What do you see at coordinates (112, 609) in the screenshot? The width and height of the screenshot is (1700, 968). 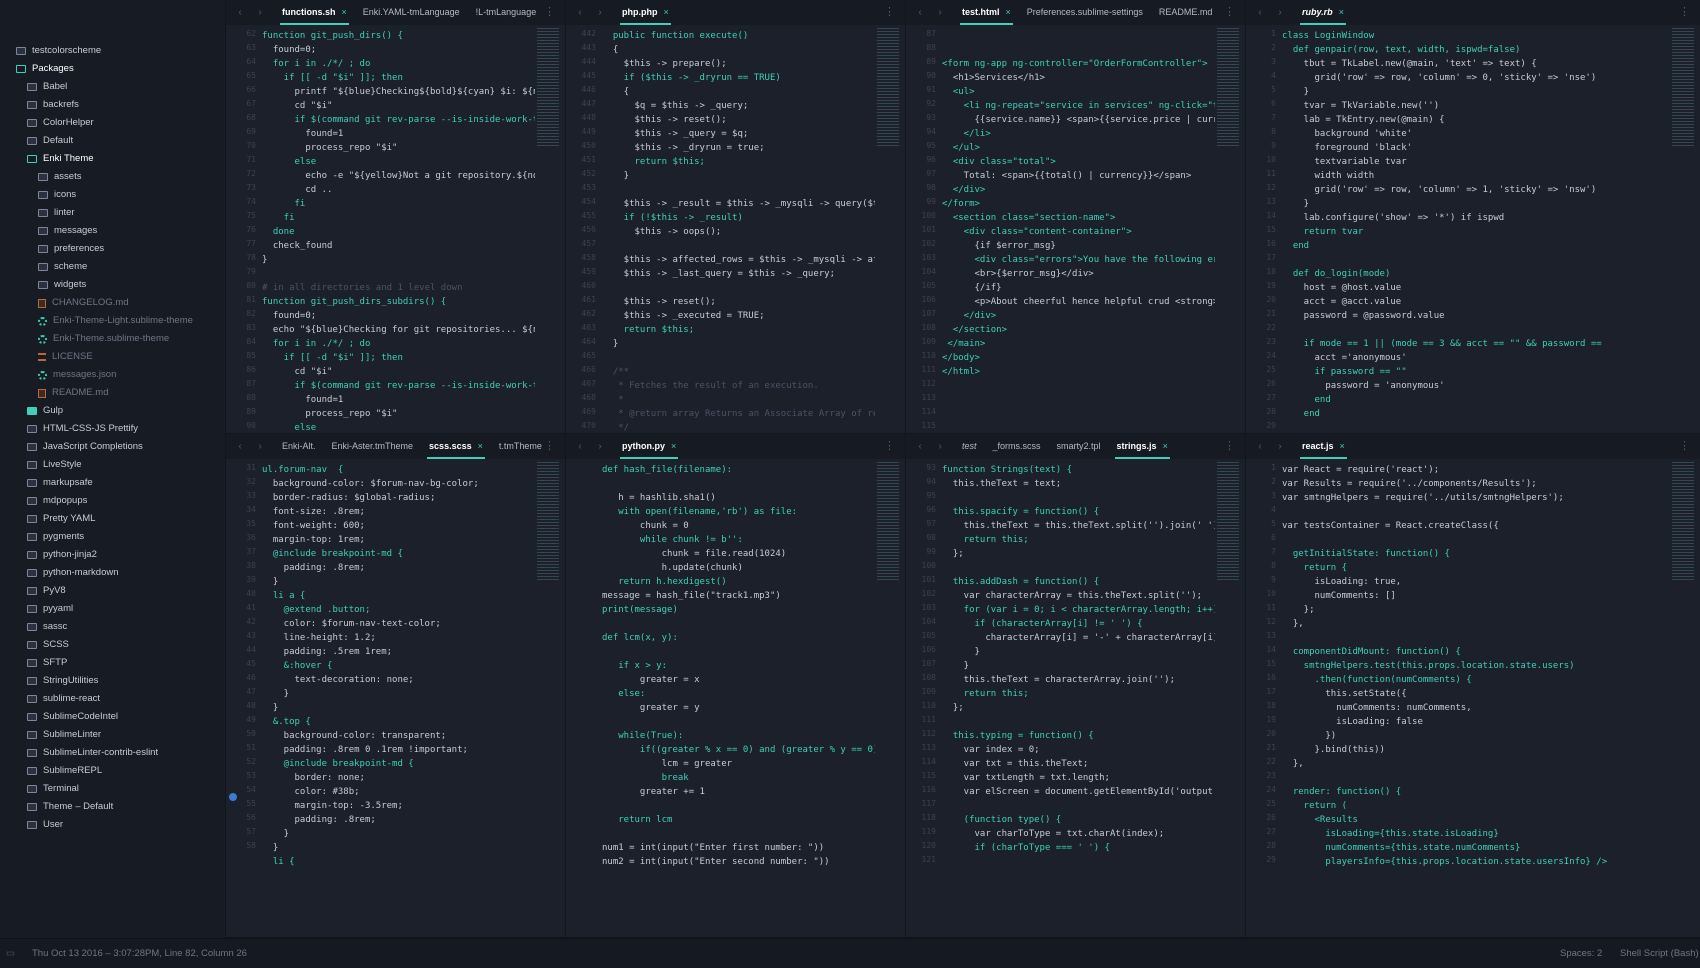 I see `sidebar-item: pyyaml` at bounding box center [112, 609].